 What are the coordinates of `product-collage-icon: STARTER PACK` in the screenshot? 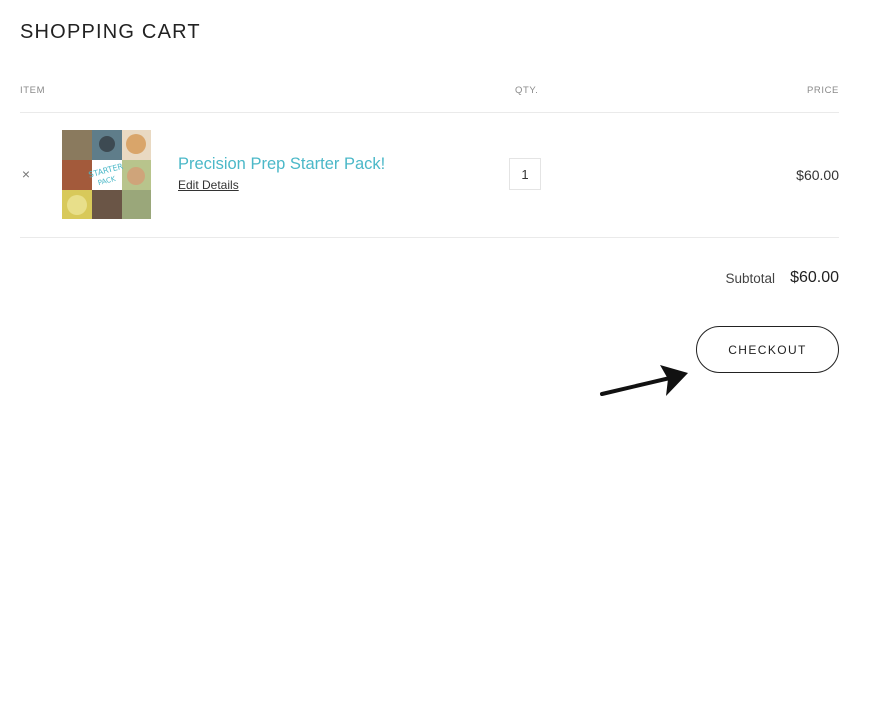 It's located at (106, 174).